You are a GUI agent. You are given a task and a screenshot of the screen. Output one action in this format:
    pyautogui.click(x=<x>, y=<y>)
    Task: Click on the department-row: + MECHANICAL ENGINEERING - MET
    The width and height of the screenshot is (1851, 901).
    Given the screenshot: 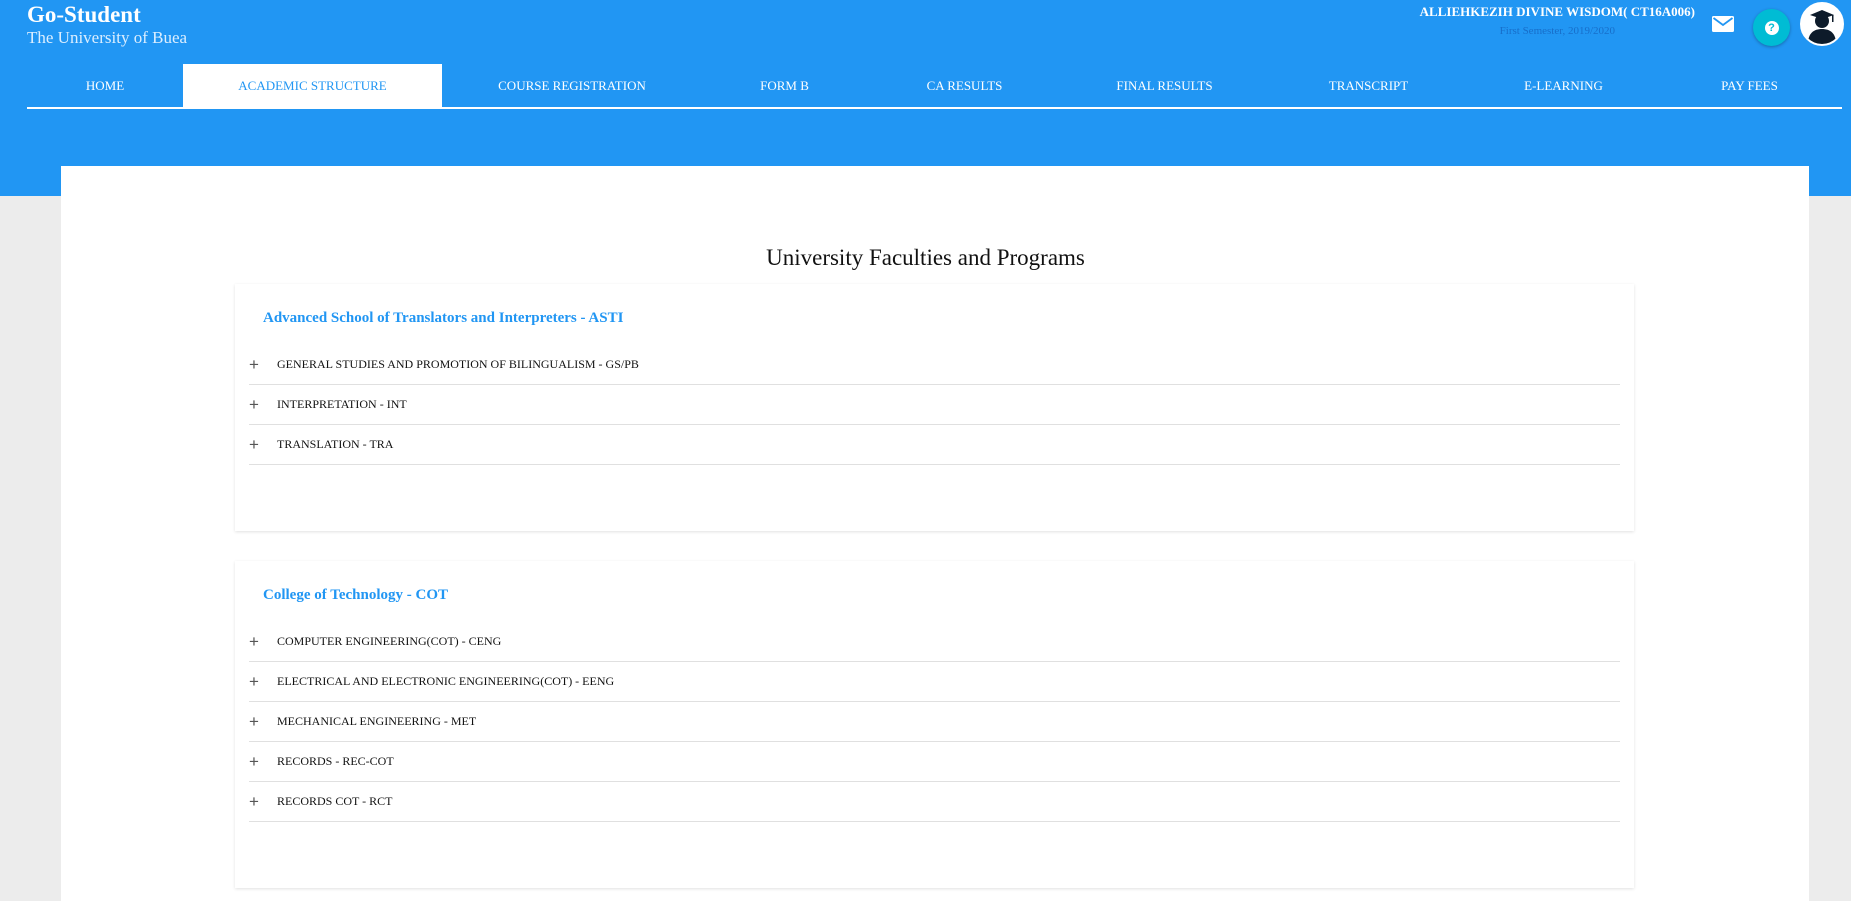 What is the action you would take?
    pyautogui.click(x=934, y=722)
    